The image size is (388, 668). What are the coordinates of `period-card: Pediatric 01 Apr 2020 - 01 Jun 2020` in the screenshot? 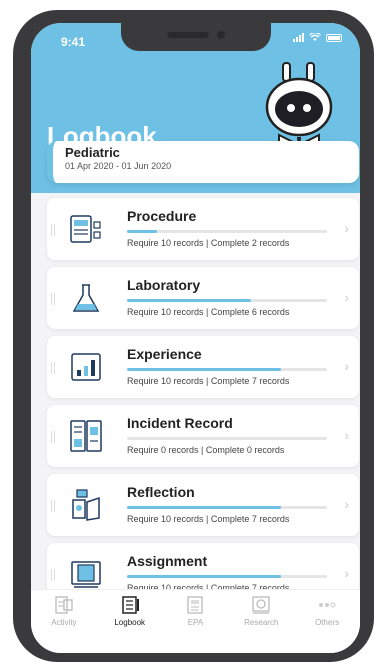 It's located at (203, 162).